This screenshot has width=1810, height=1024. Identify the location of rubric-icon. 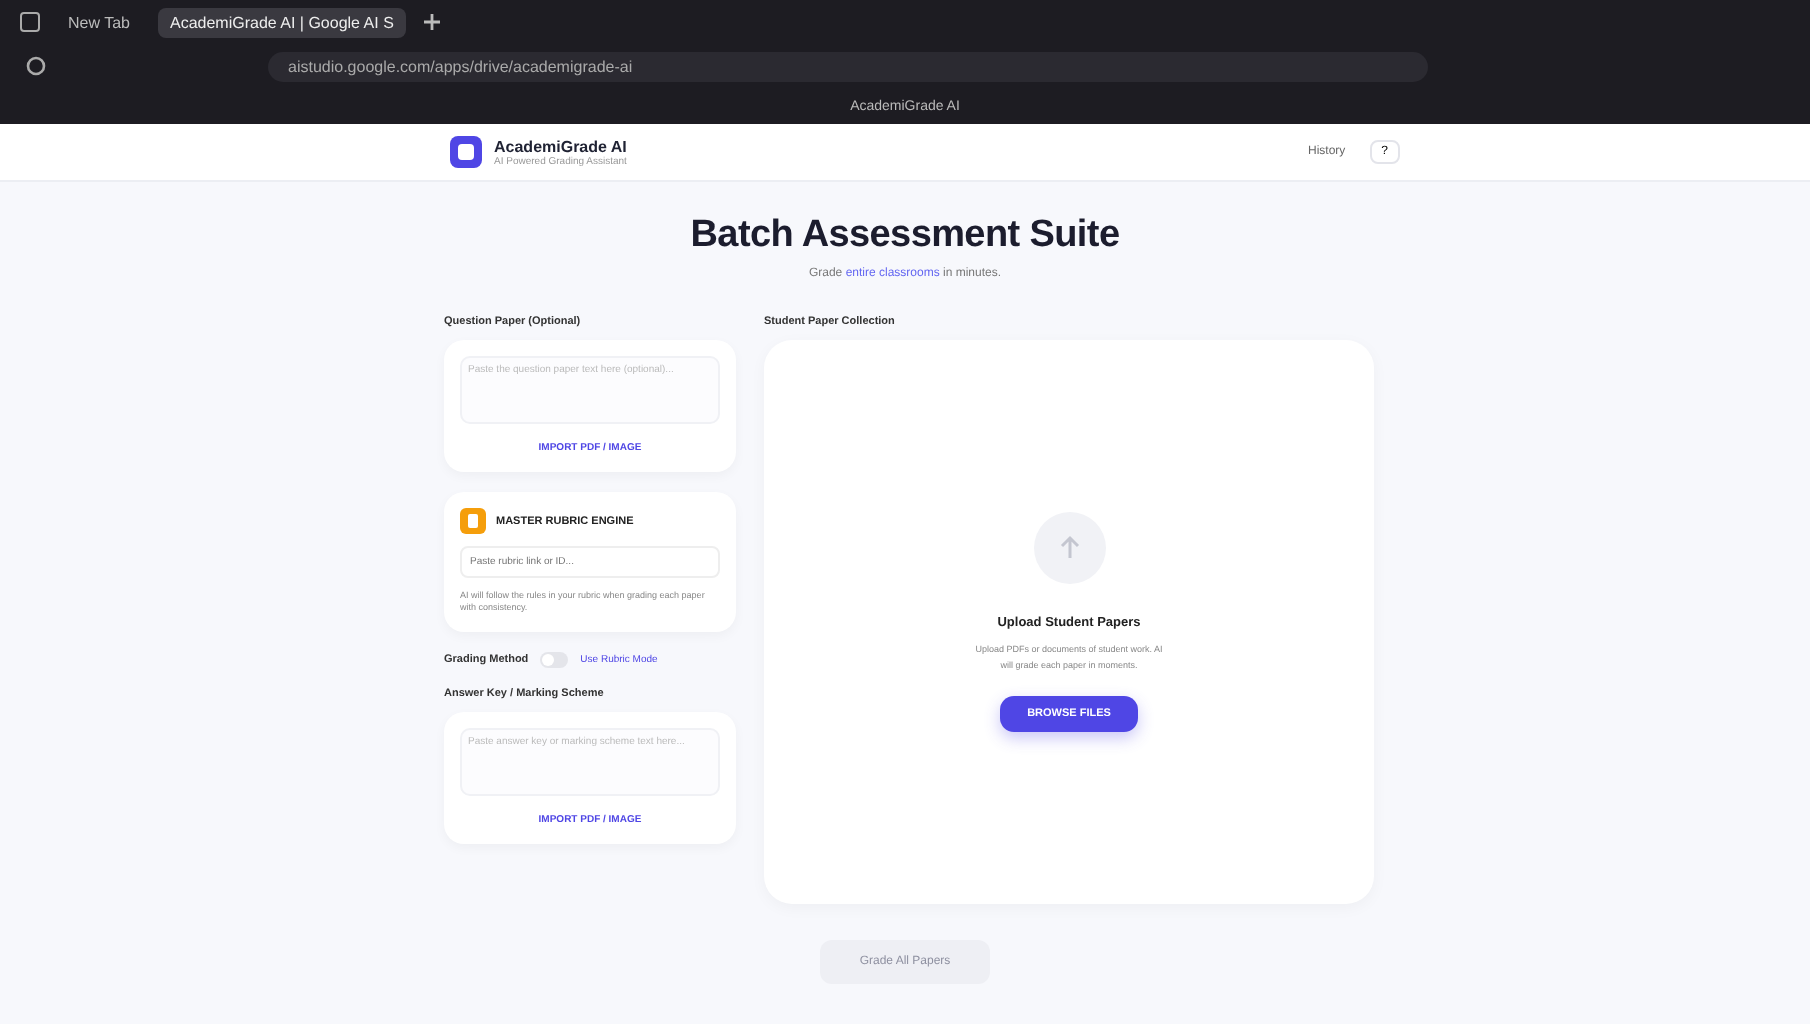
(473, 521).